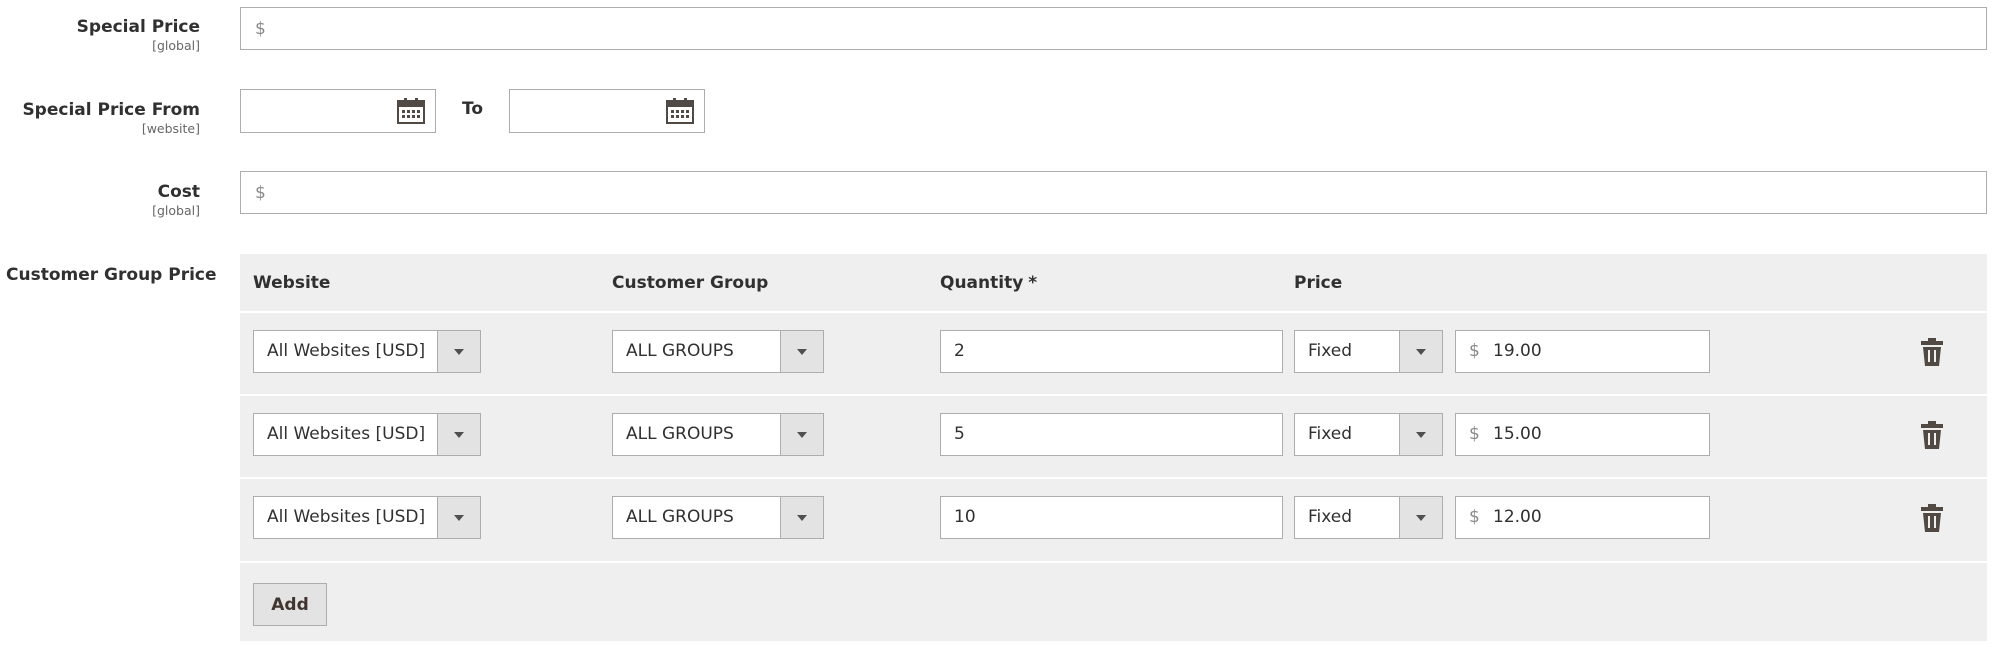 Image resolution: width=1999 pixels, height=647 pixels. I want to click on special-price-label-group: Special Price [global], so click(100, 35).